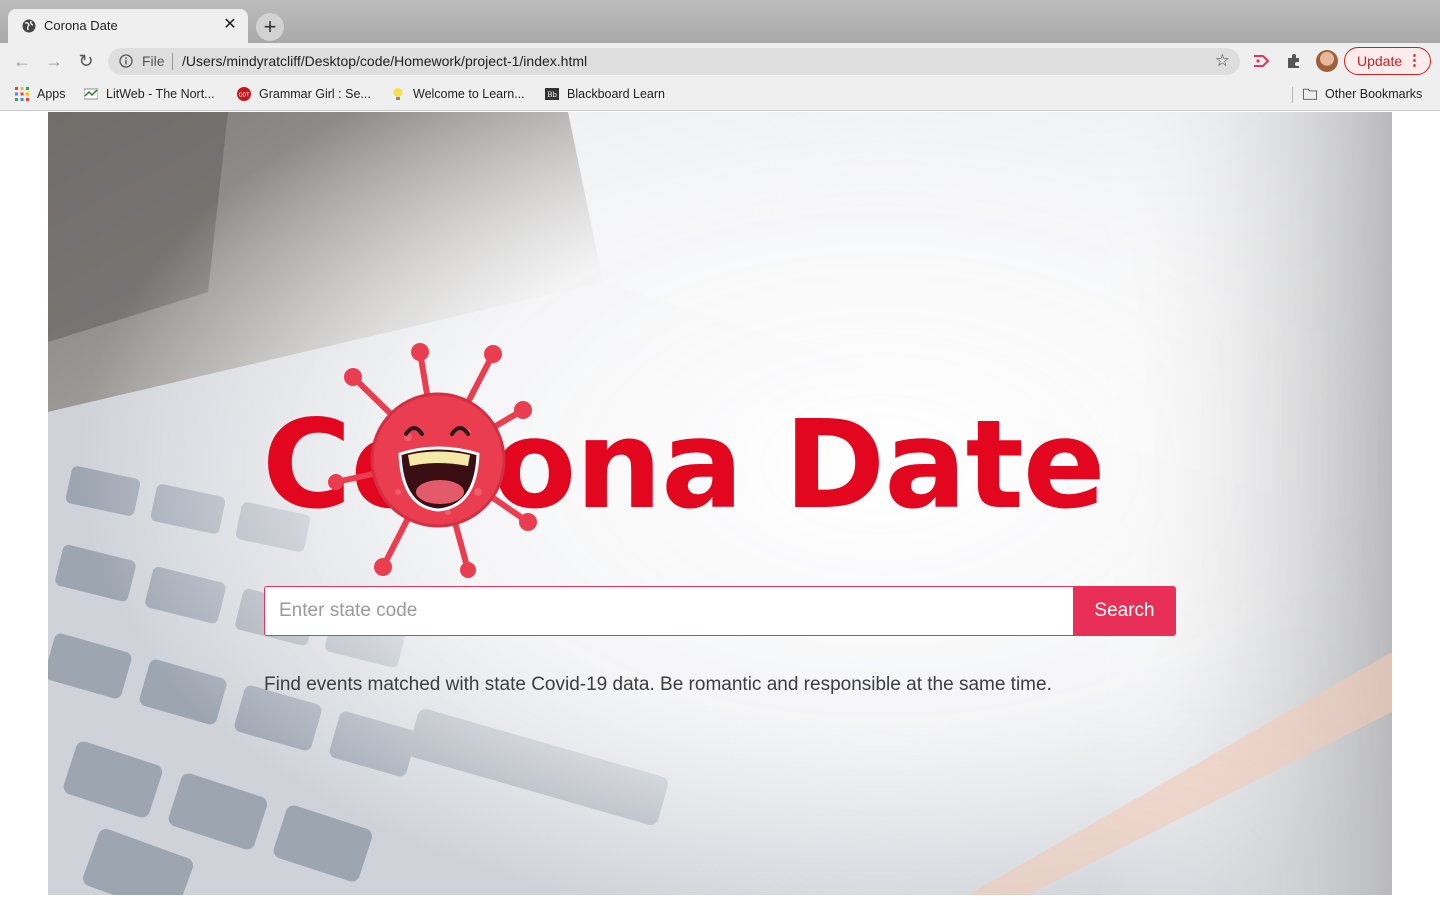  I want to click on bookmark-apps: Apps, so click(40, 95).